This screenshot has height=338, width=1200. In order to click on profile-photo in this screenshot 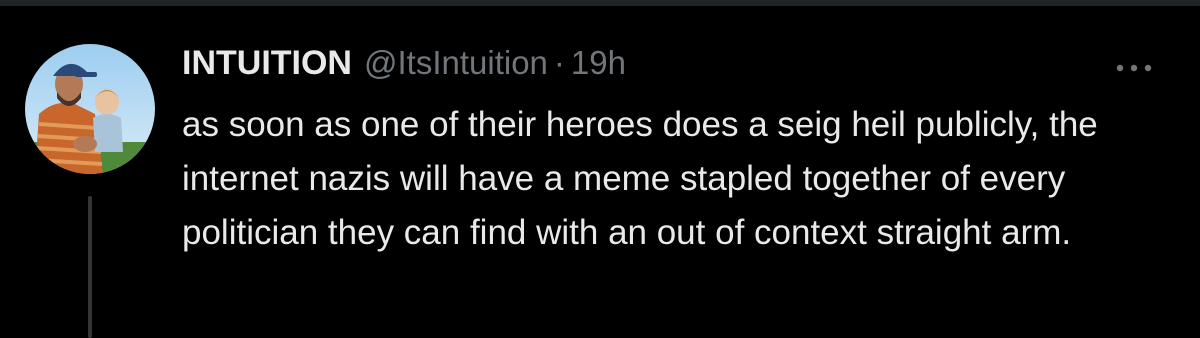, I will do `click(90, 109)`.